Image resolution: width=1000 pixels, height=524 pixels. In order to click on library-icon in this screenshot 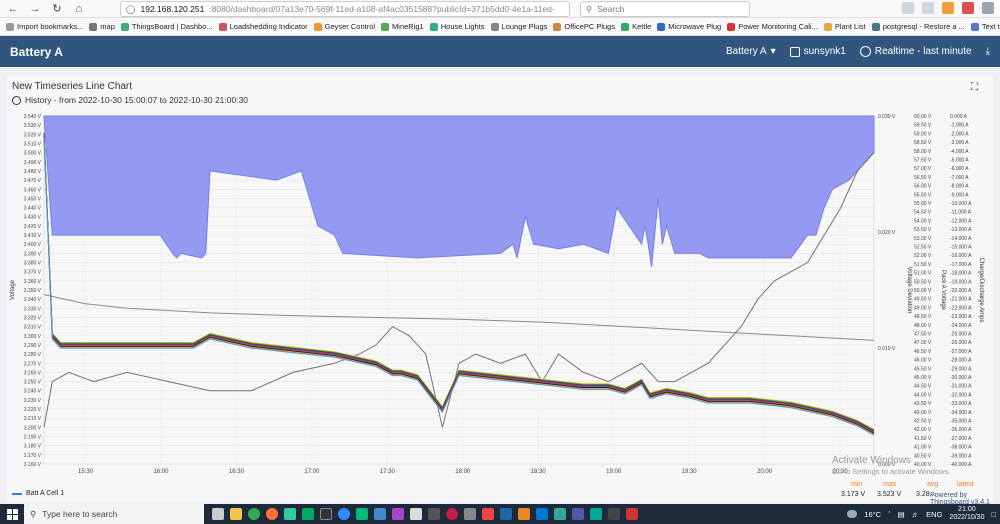, I will do `click(928, 8)`.